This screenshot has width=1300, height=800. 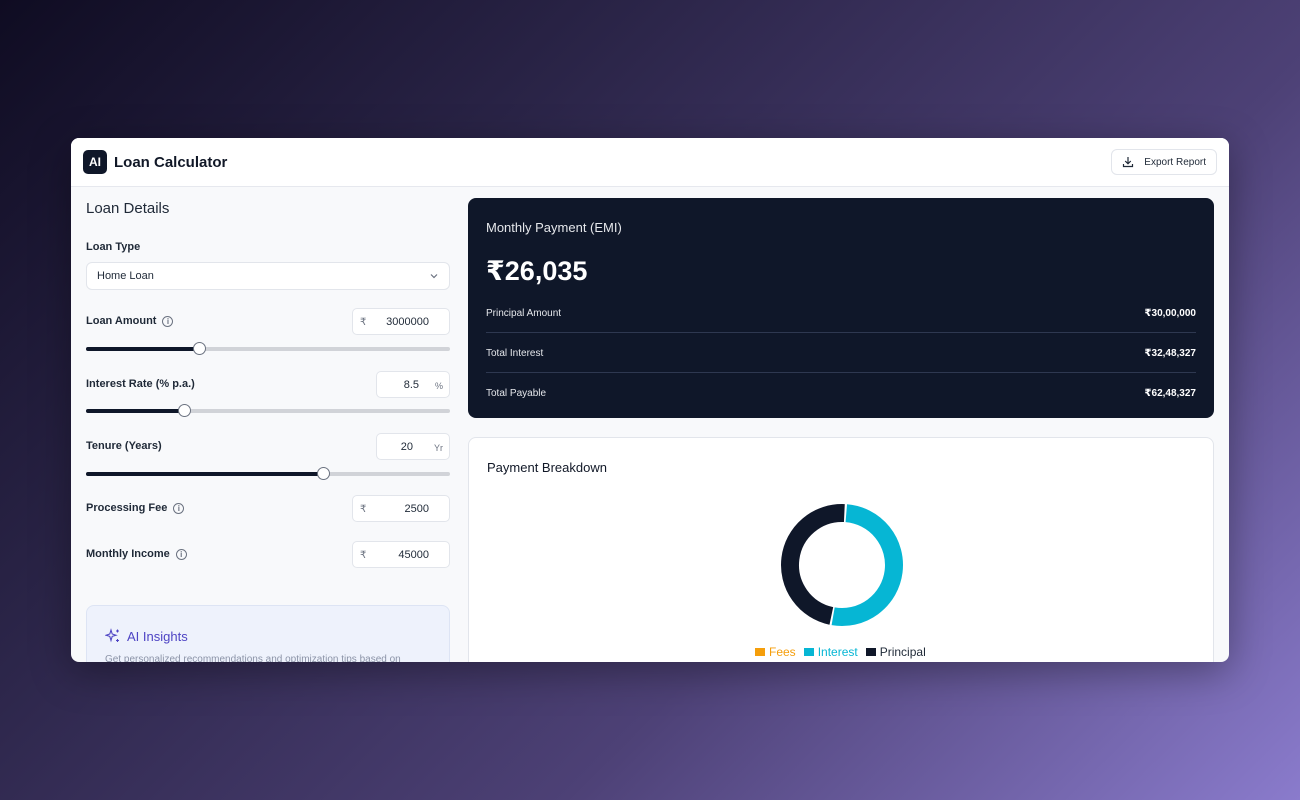 I want to click on total-interest-value: ₹32,48,327, so click(x=1170, y=353).